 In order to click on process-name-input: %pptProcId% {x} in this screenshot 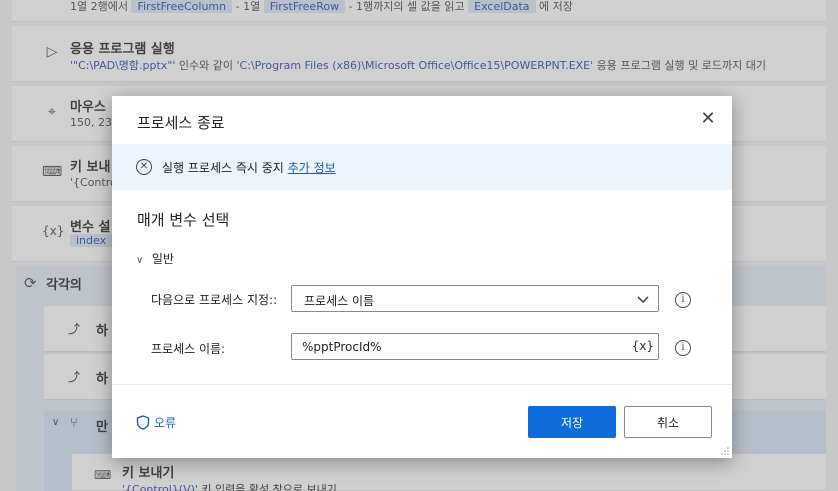, I will do `click(475, 346)`.